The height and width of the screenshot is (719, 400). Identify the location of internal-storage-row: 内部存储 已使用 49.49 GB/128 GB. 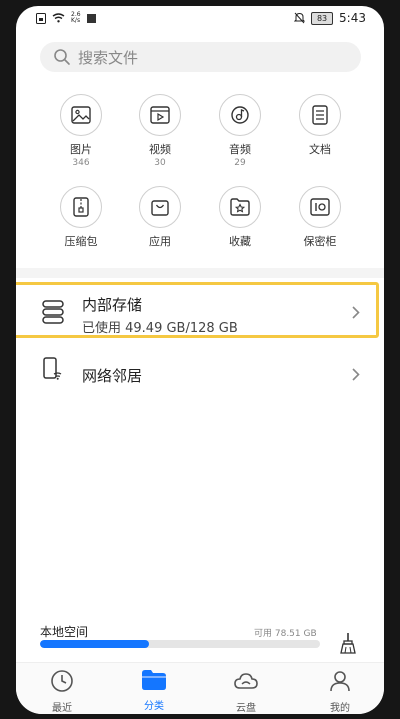
(200, 312).